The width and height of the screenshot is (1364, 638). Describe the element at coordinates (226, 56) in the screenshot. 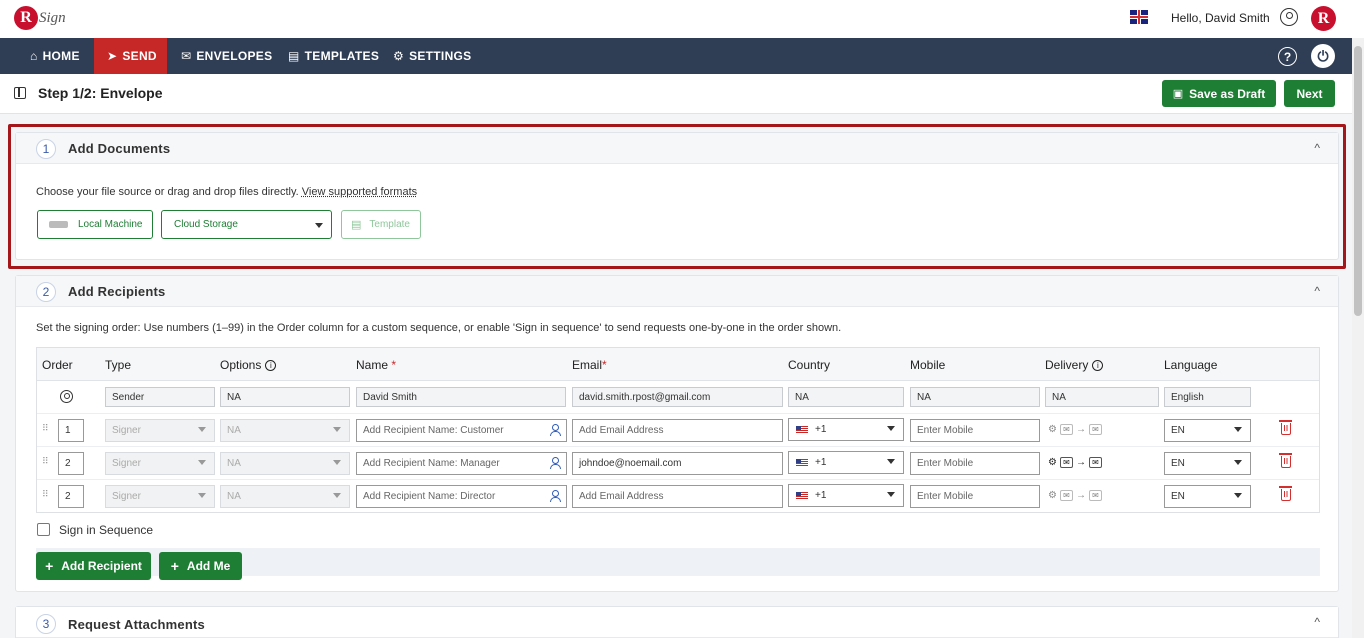

I see `nav-envelopes: ✉ ENVELOPES` at that location.